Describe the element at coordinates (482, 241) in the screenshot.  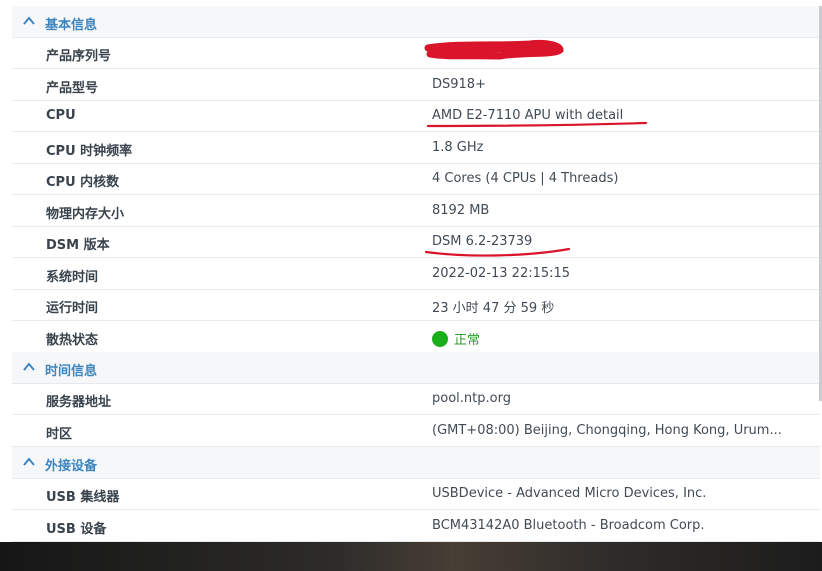
I see `row-value: DSM 6.2-23739` at that location.